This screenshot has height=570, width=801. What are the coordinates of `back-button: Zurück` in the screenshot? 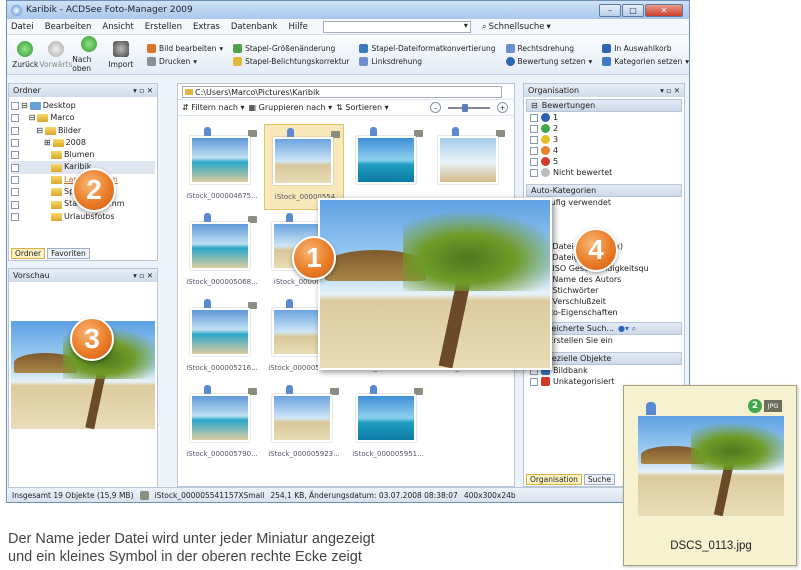 It's located at (25, 54).